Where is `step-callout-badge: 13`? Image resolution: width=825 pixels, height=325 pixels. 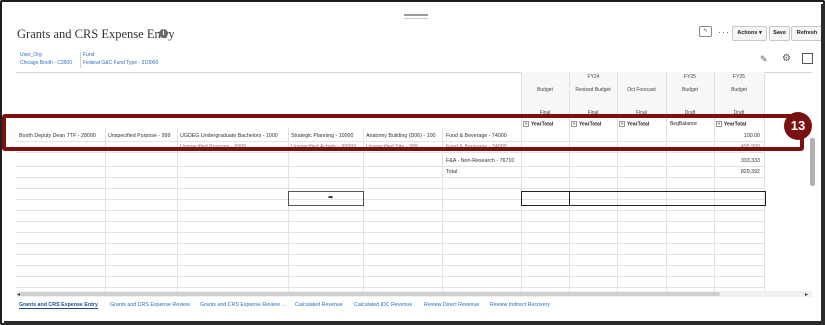 step-callout-badge: 13 is located at coordinates (798, 126).